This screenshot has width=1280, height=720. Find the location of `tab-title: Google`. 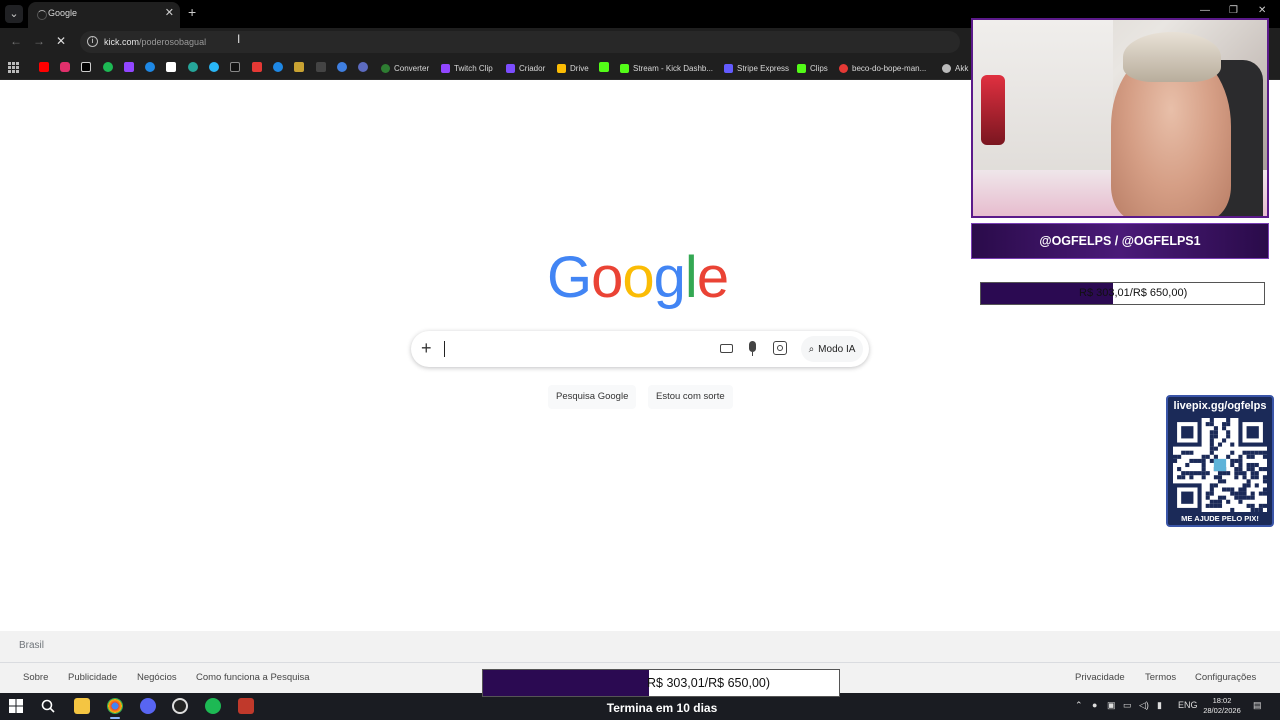

tab-title: Google is located at coordinates (63, 13).